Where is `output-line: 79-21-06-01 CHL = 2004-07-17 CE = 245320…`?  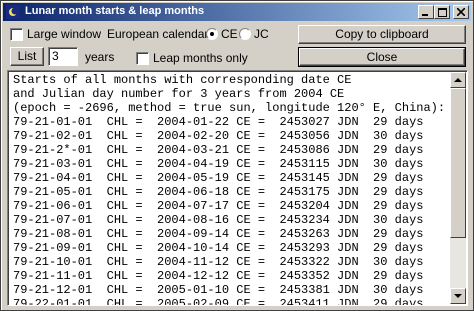 output-line: 79-21-06-01 CHL = 2004-07-17 CE = 245320… is located at coordinates (218, 206).